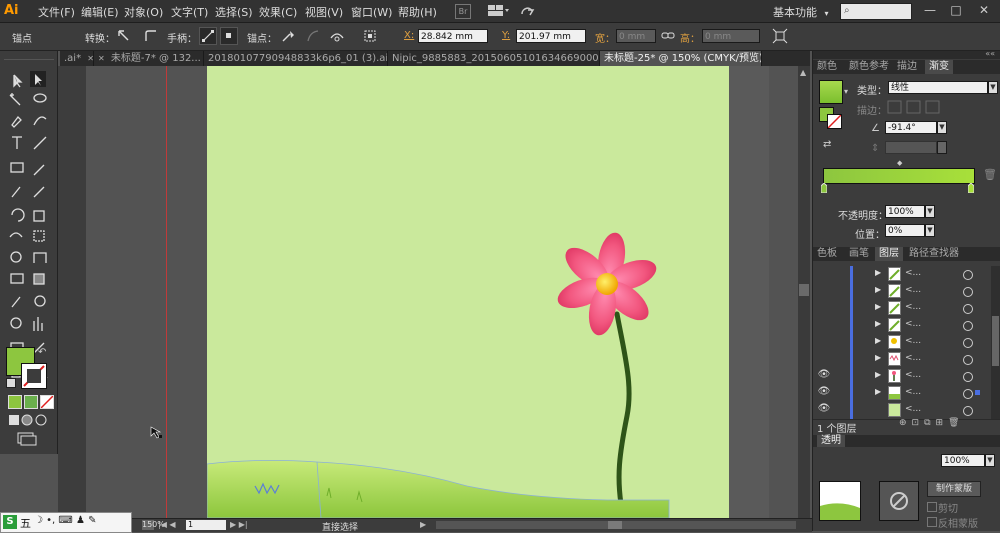  I want to click on hide-handles-button, so click(229, 36).